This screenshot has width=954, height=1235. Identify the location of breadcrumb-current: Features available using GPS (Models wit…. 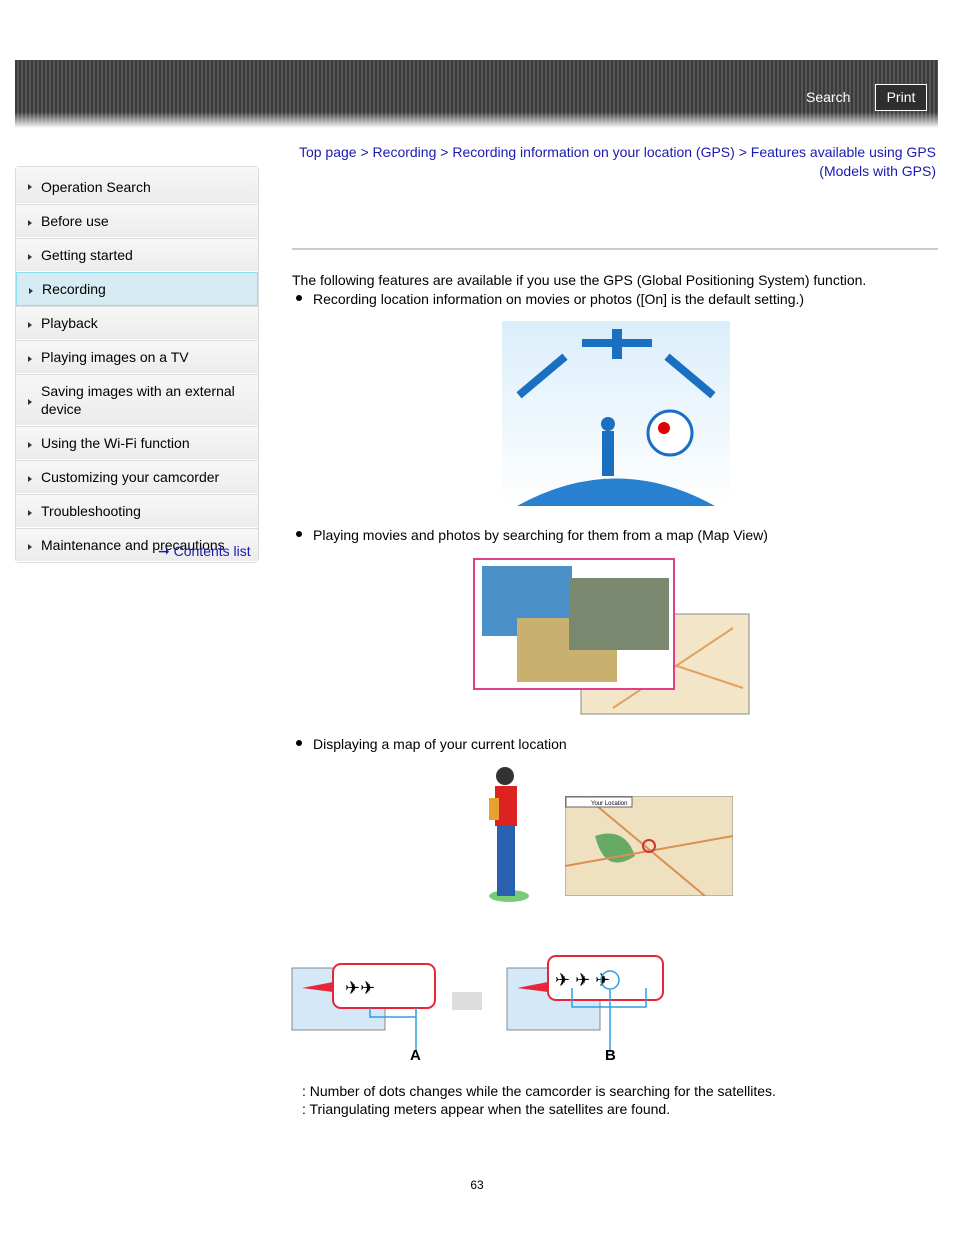
(843, 161).